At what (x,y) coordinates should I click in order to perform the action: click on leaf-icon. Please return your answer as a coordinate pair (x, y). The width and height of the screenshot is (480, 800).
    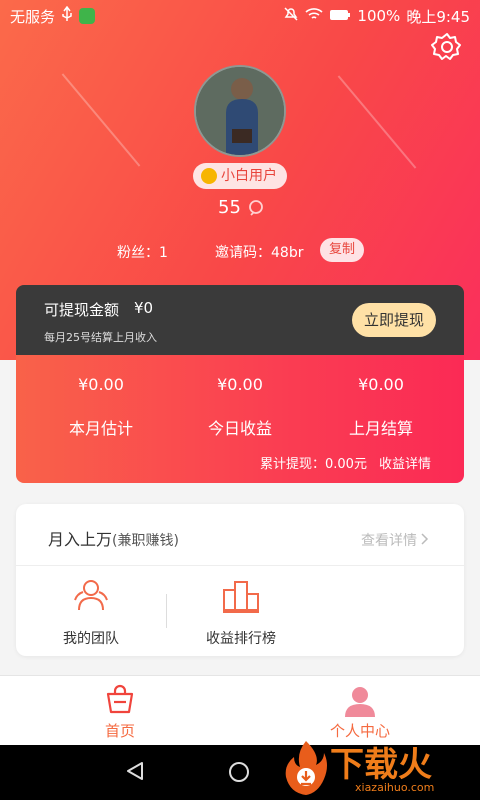
    Looking at the image, I should click on (87, 16).